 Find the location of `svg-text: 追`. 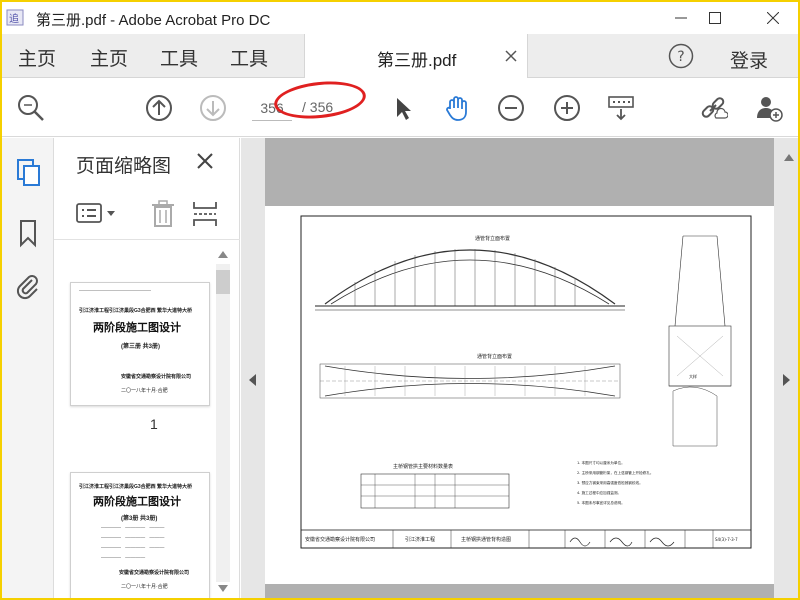

svg-text: 追 is located at coordinates (14, 18).